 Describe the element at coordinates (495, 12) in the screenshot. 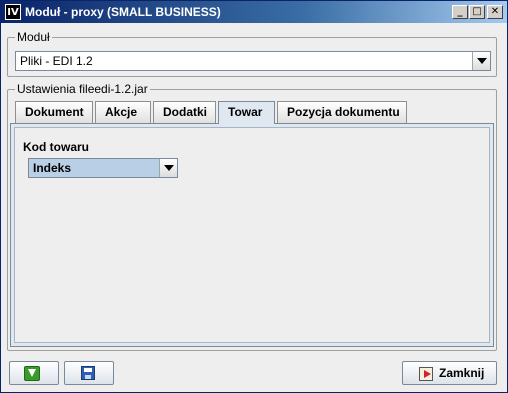

I see `close-window-button: ✕` at that location.